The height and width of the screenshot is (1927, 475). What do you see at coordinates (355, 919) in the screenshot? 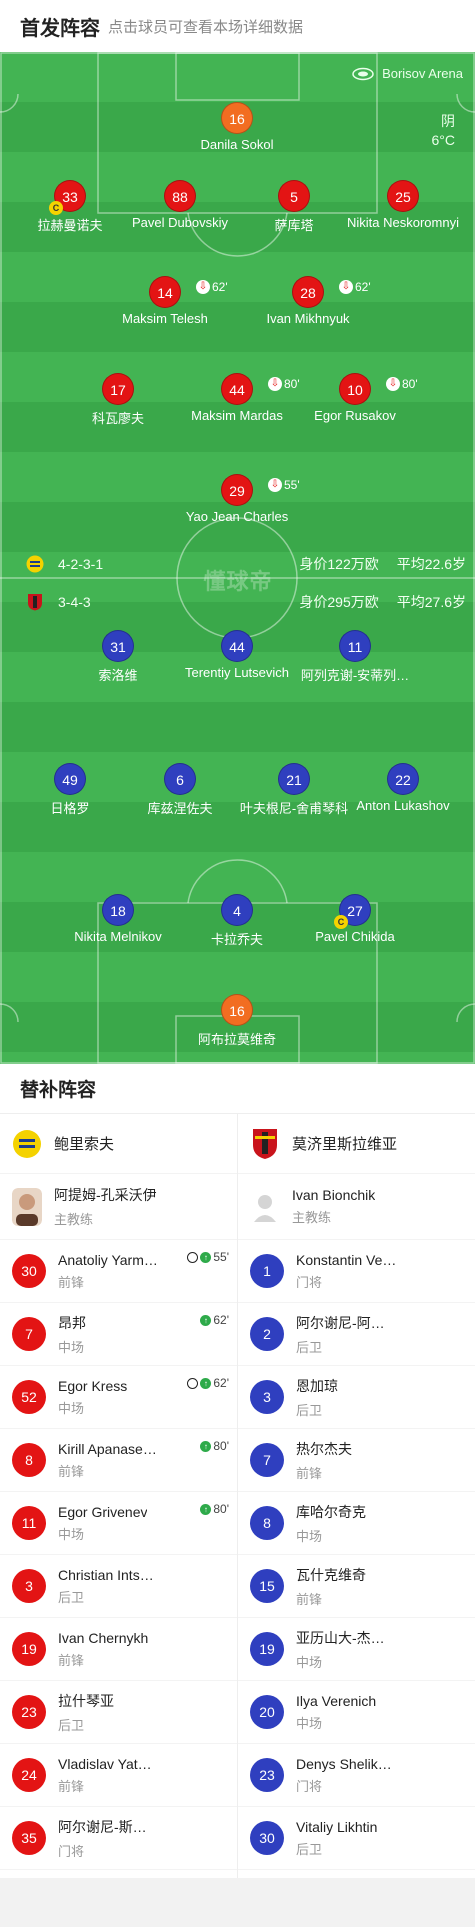
I see `away-player: 27 C Pavel Chikida` at bounding box center [355, 919].